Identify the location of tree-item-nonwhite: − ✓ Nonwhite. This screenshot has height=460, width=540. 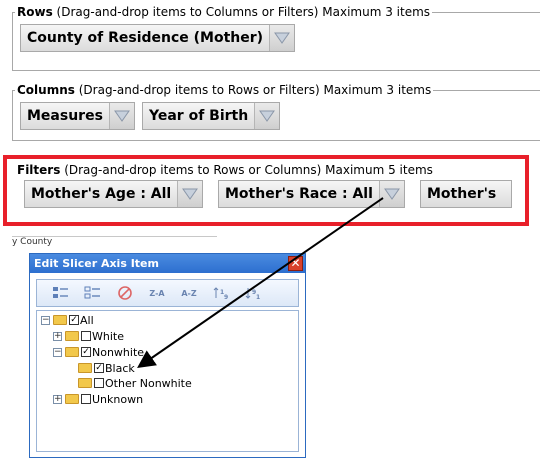
(98, 352).